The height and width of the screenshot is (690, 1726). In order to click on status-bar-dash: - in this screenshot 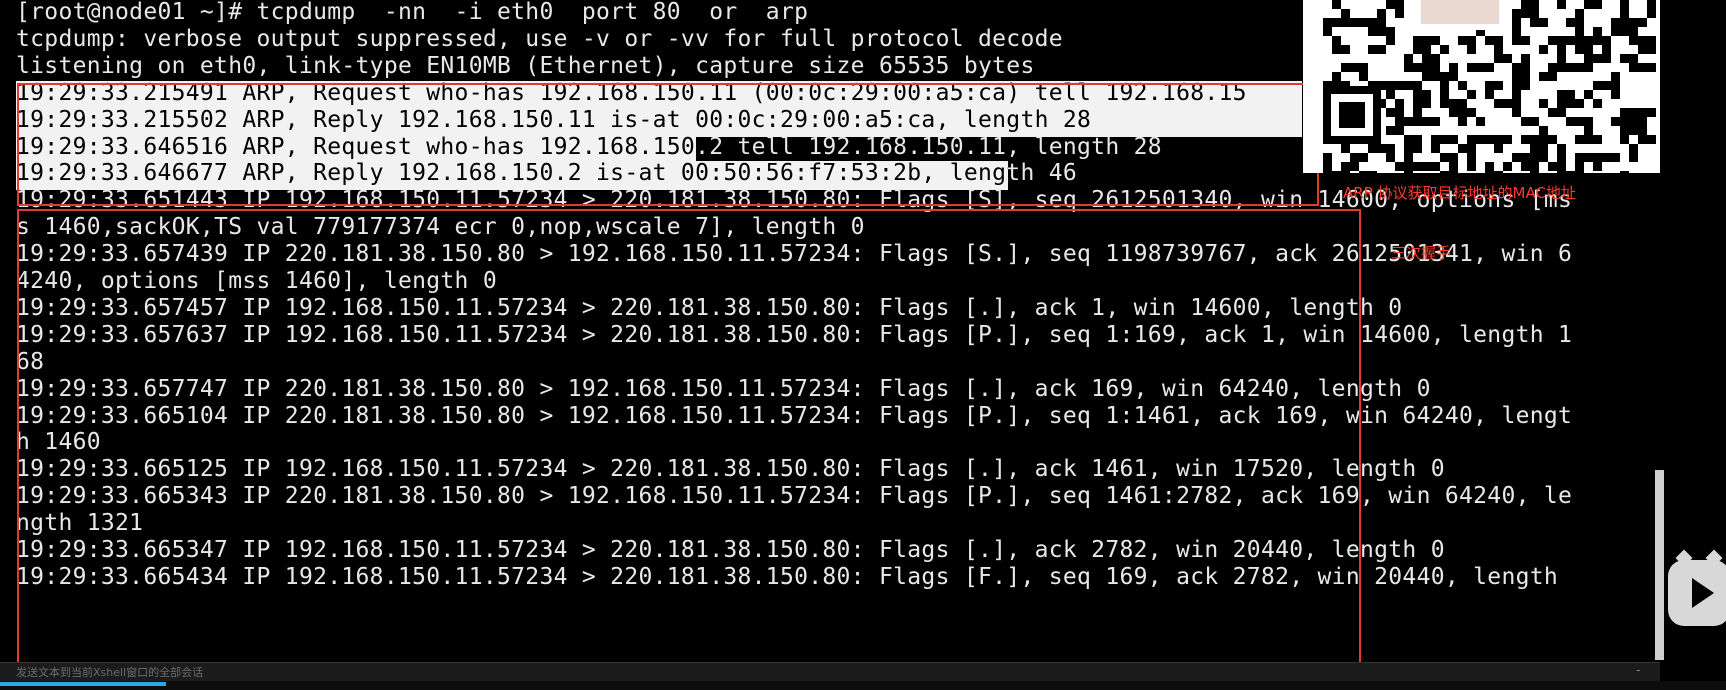, I will do `click(1638, 670)`.